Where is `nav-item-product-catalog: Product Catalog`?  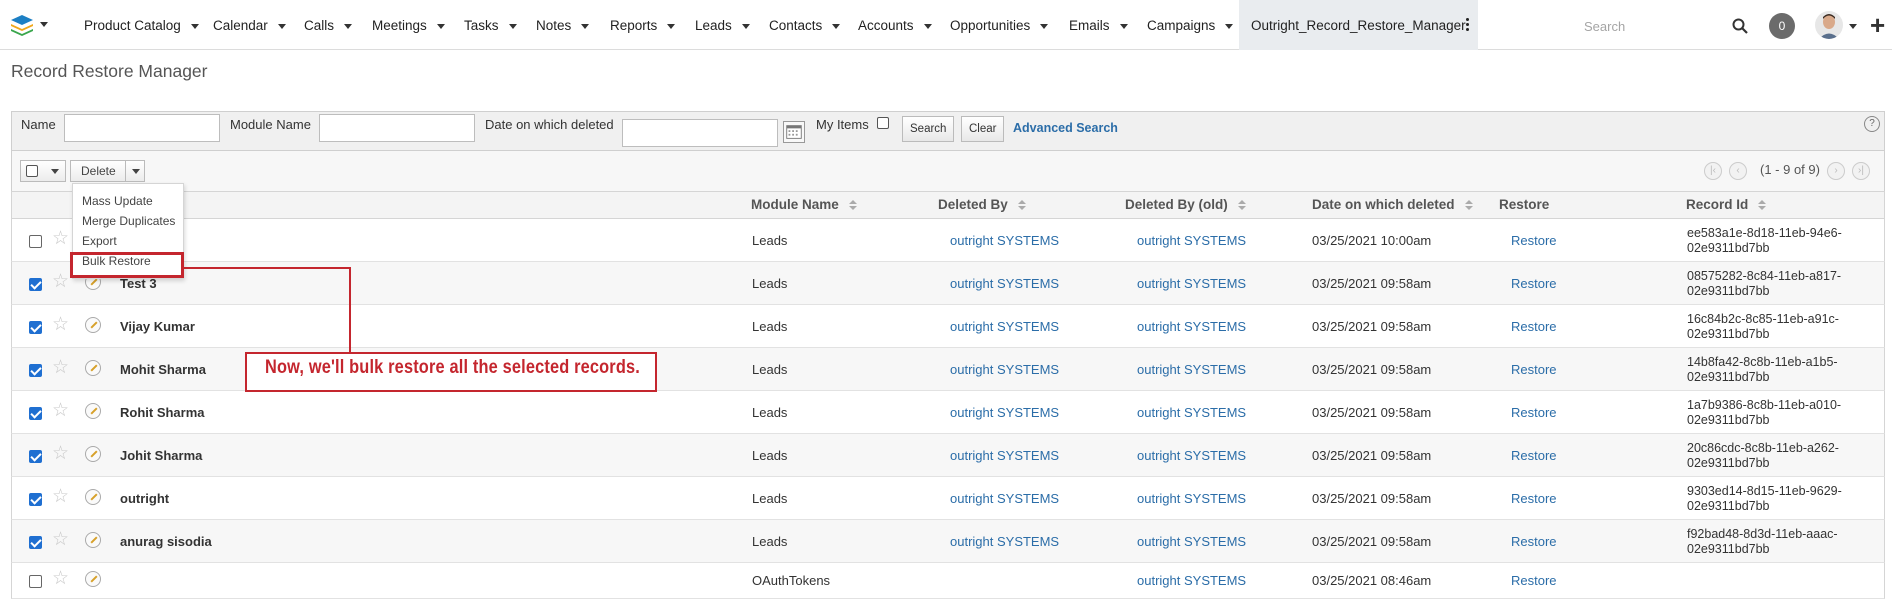
nav-item-product-catalog: Product Catalog is located at coordinates (141, 25).